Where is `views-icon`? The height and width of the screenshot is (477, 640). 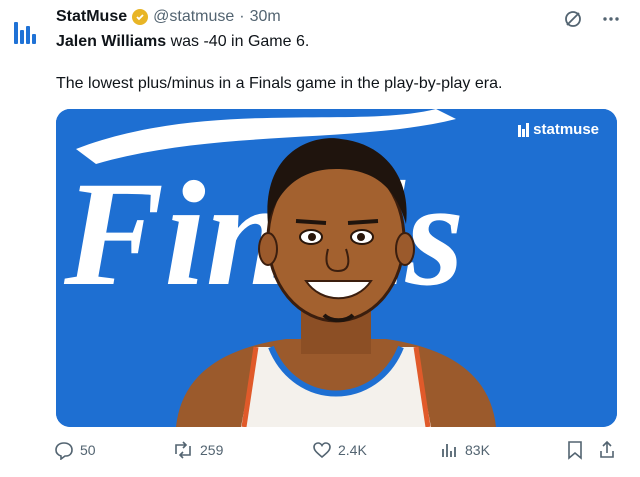 views-icon is located at coordinates (449, 450).